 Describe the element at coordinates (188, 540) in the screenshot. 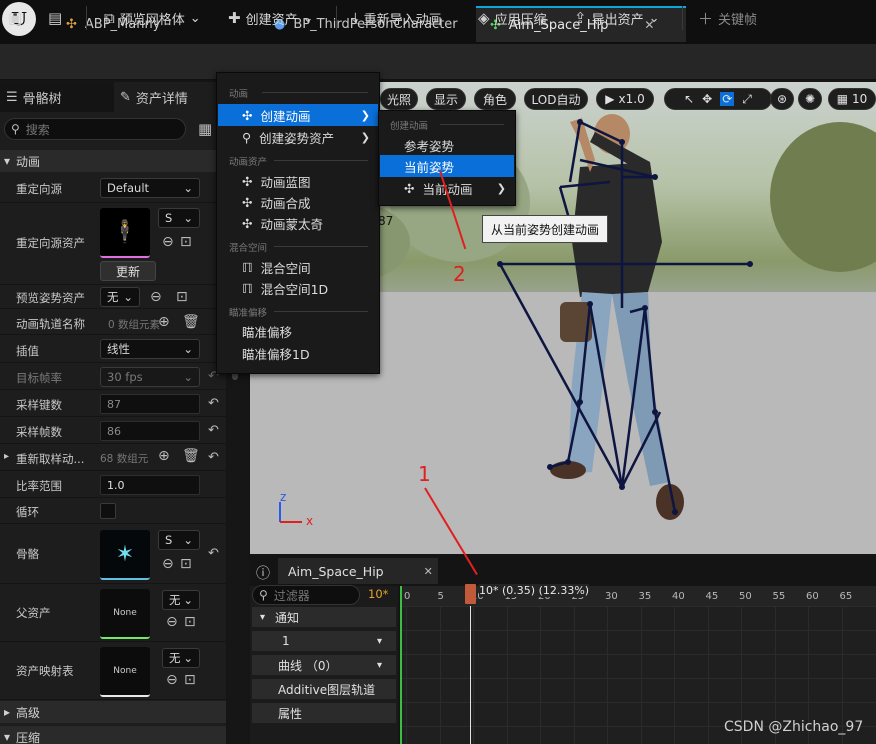

I see `chevron-down-icon: ⌄` at that location.